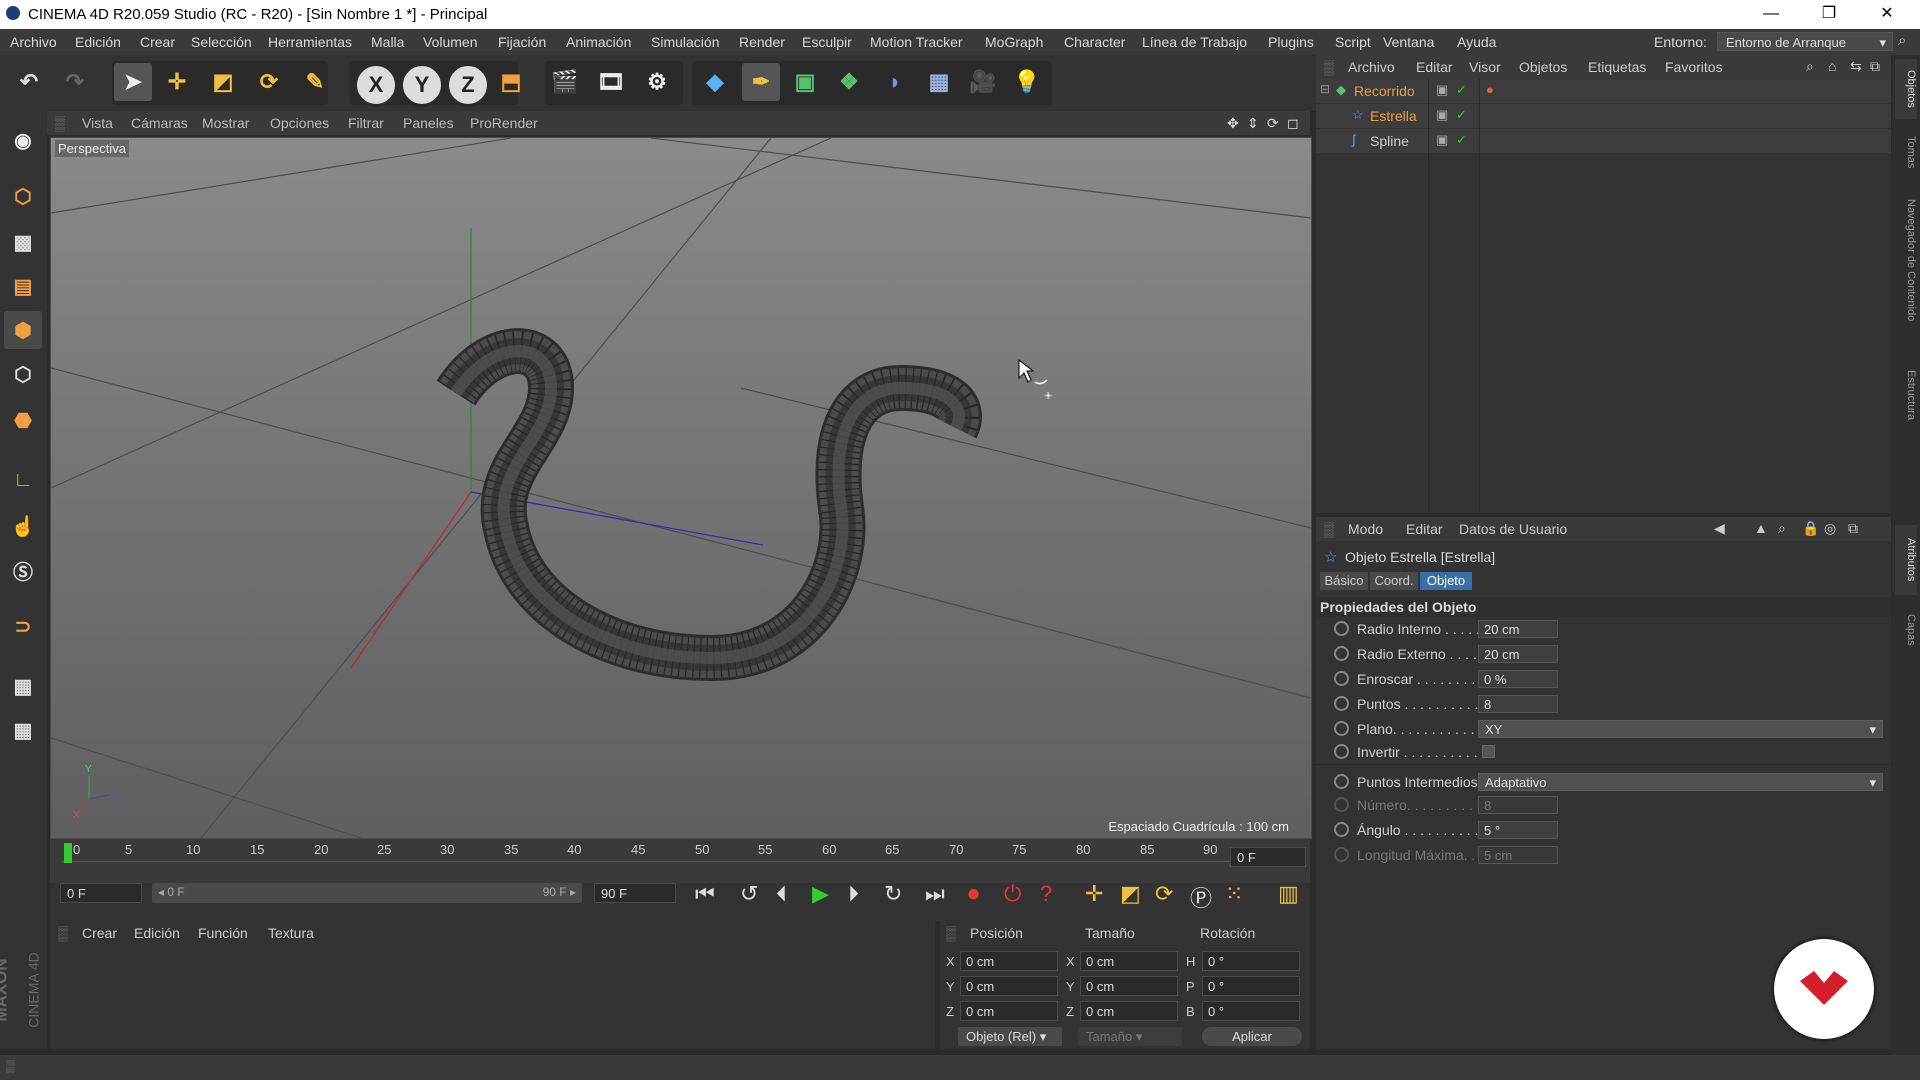 The height and width of the screenshot is (1080, 1920). What do you see at coordinates (23, 420) in the screenshot?
I see `polygons-mode-icon: ⬣` at bounding box center [23, 420].